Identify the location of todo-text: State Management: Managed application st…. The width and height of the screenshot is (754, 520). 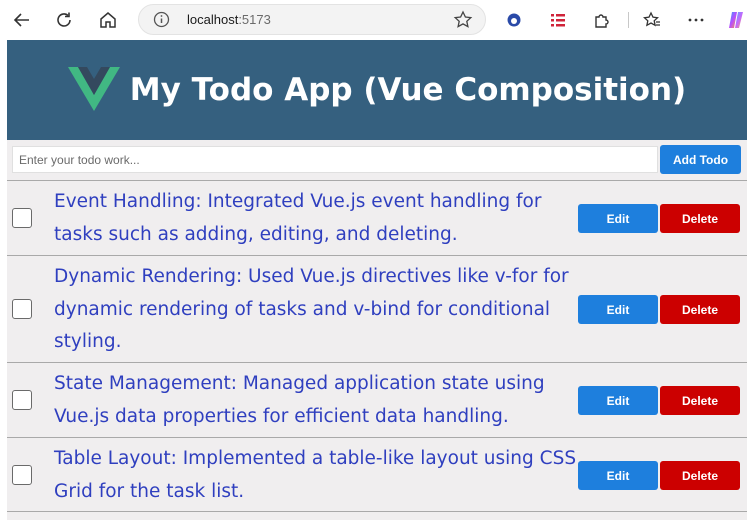
(299, 400).